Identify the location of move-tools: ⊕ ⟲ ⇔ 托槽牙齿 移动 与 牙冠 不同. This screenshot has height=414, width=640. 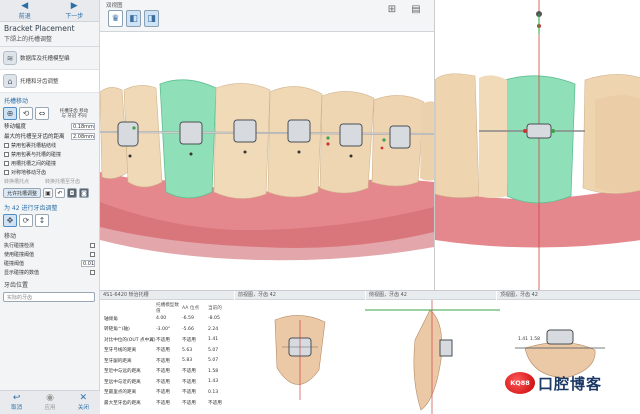
(49, 113).